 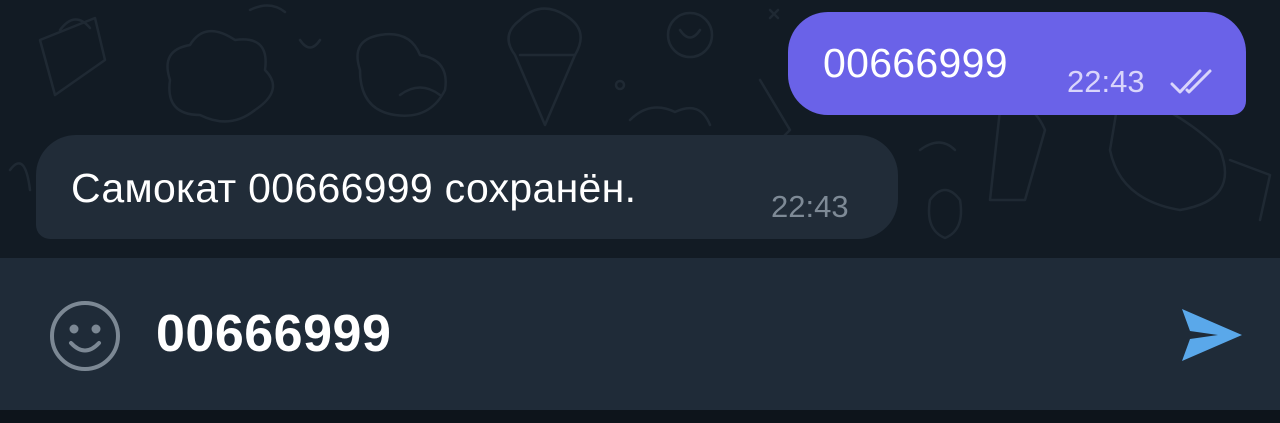 What do you see at coordinates (354, 188) in the screenshot?
I see `incoming-message-text: Самокат 00666999 сохранён.` at bounding box center [354, 188].